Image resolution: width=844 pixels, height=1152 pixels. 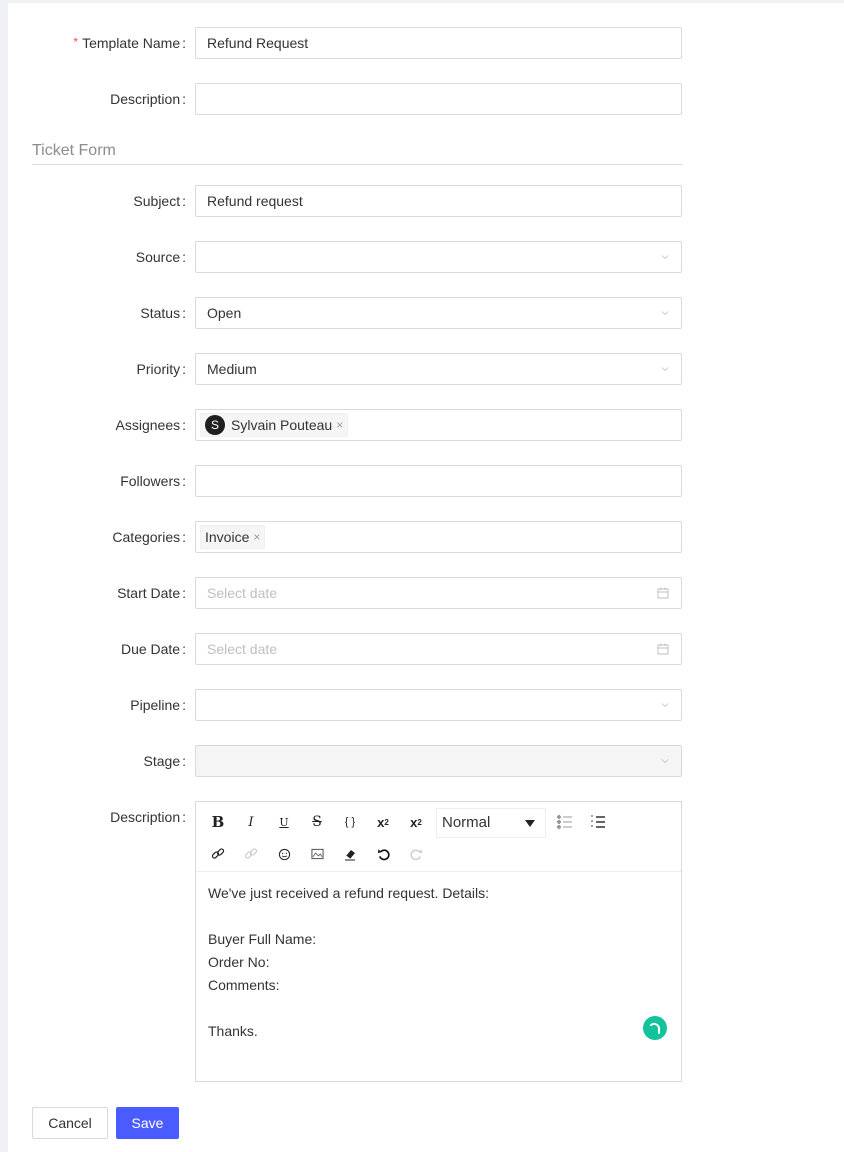 I want to click on stage-select, so click(x=438, y=761).